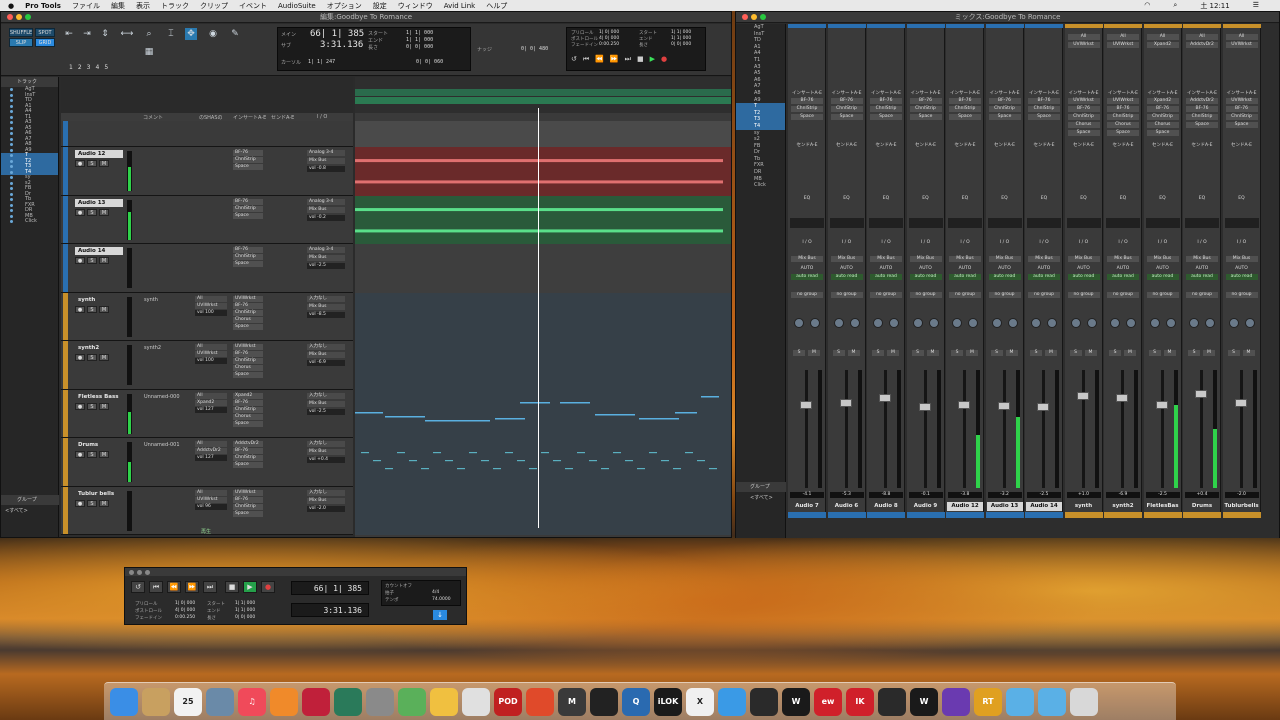 The width and height of the screenshot is (1280, 720). I want to click on volume-db-readout: -2.5, so click(1044, 495).